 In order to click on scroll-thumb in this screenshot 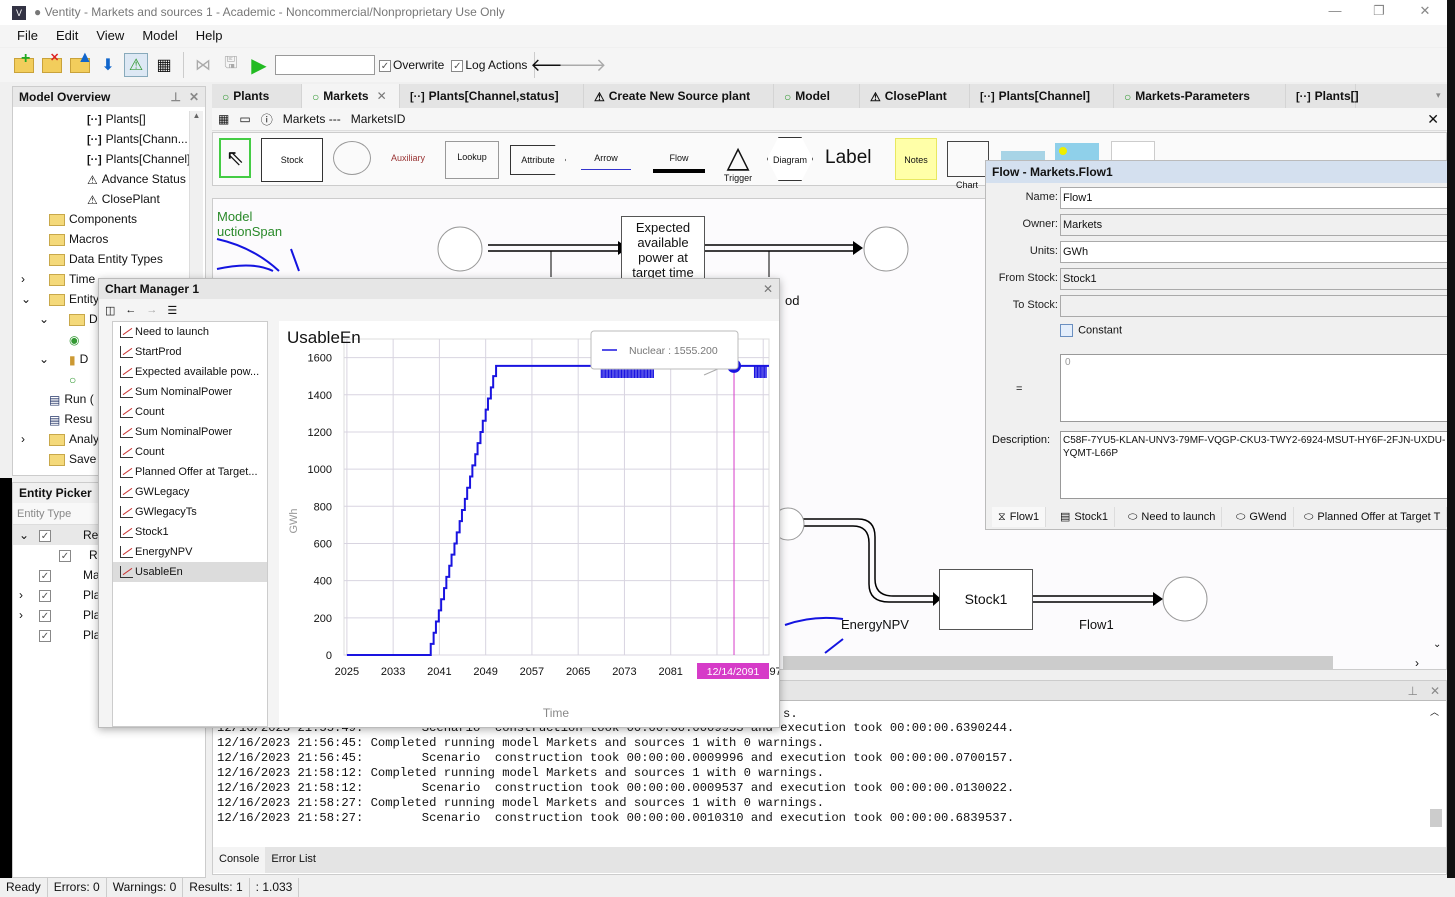, I will do `click(1436, 818)`.